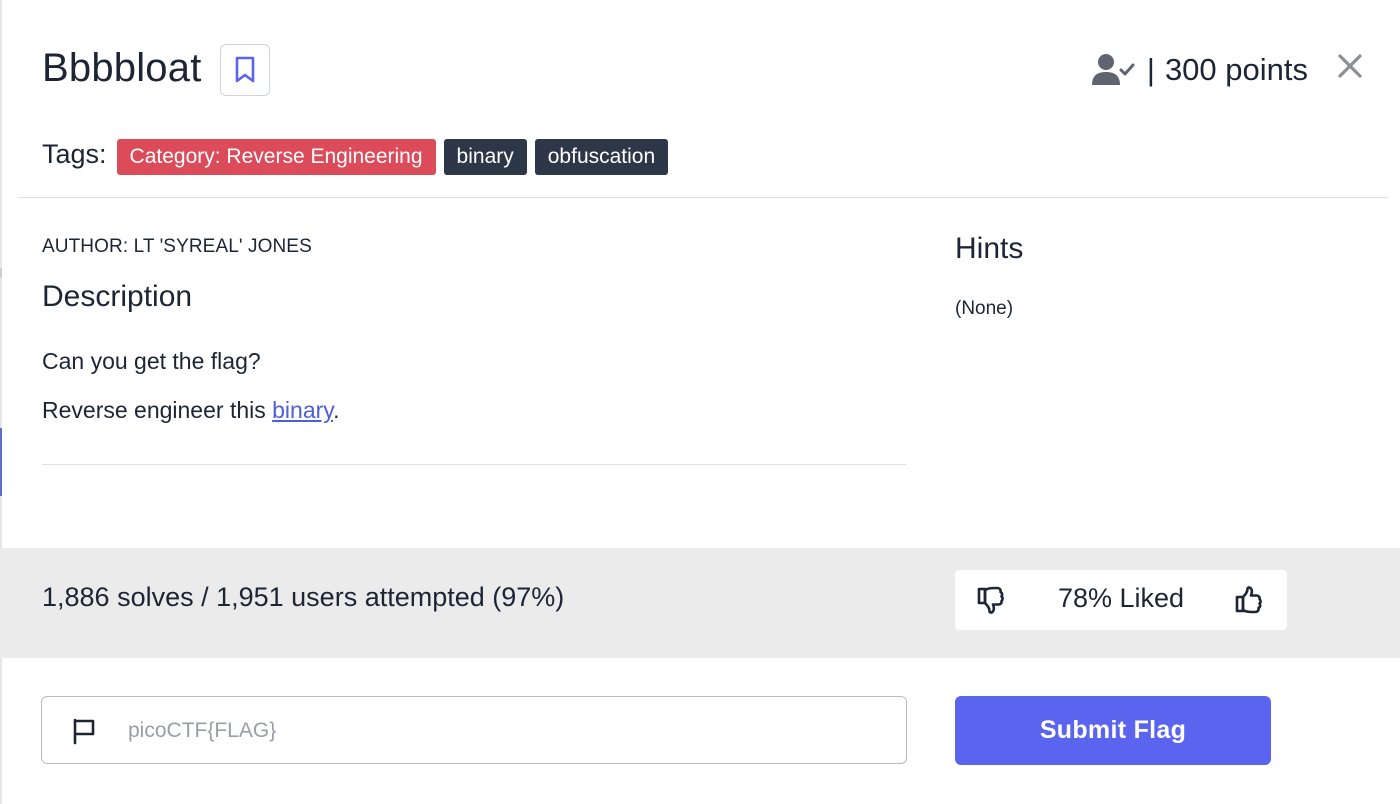  What do you see at coordinates (157, 410) in the screenshot?
I see `description-prefix: Reverse engineer this` at bounding box center [157, 410].